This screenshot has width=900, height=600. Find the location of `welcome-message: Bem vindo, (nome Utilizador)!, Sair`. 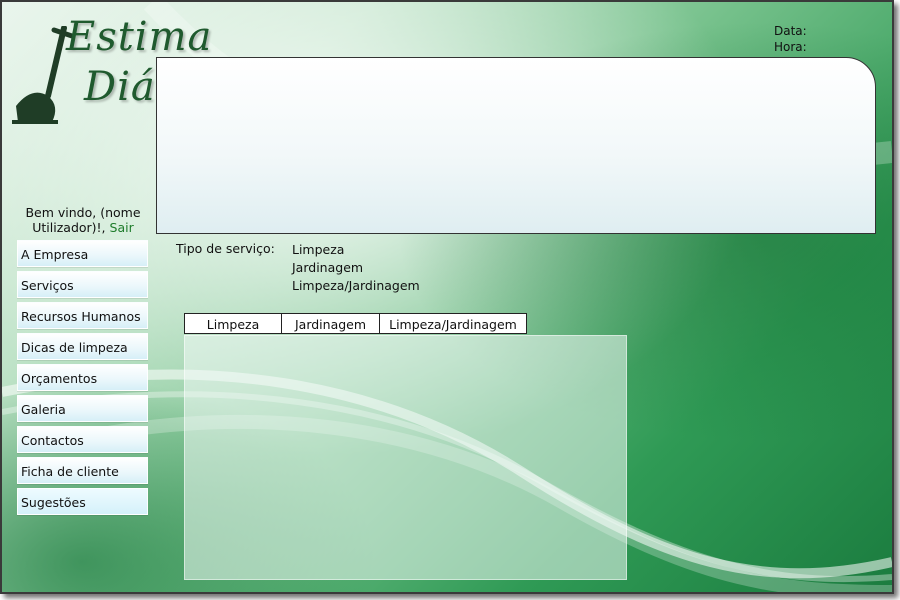

welcome-message: Bem vindo, (nome Utilizador)!, Sair is located at coordinates (83, 220).